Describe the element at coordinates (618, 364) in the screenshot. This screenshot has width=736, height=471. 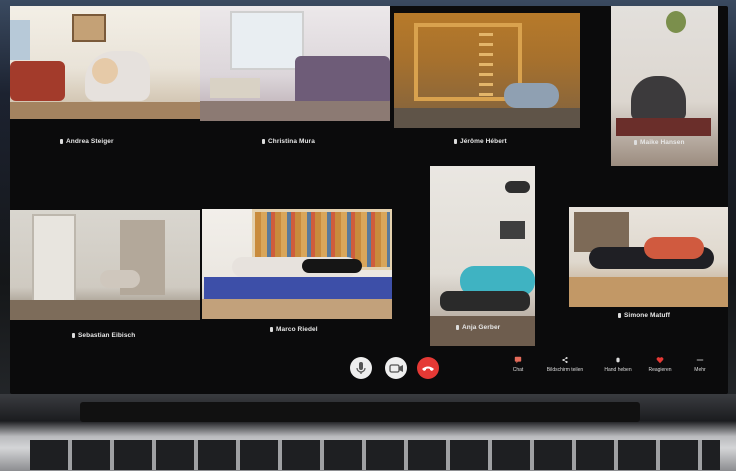
I see `raise-hand-button: Hand heben` at that location.